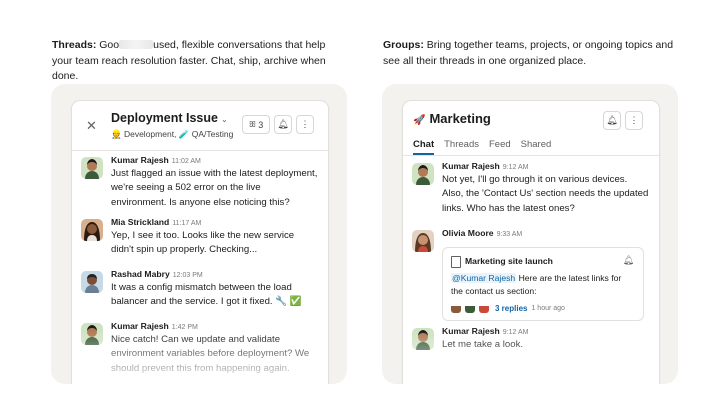 Image resolution: width=719 pixels, height=401 pixels. Describe the element at coordinates (136, 44) in the screenshot. I see `redacted-text` at that location.